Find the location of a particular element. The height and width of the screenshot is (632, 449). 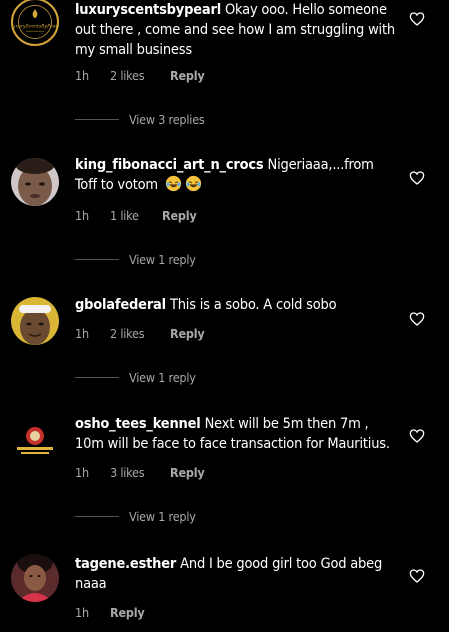

brand-logo-icon: luxuryScentsByPearl is located at coordinates (35, 22).